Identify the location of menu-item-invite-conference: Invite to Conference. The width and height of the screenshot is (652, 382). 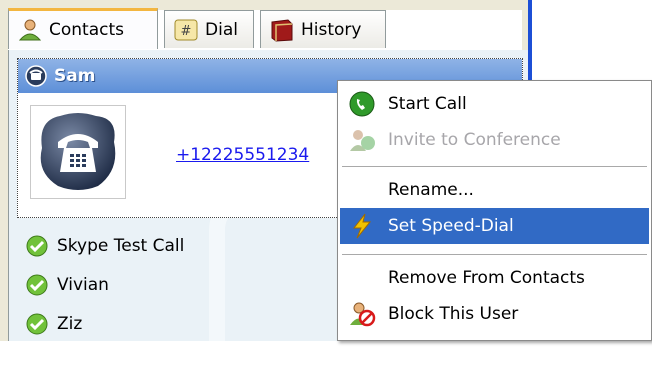
(494, 140).